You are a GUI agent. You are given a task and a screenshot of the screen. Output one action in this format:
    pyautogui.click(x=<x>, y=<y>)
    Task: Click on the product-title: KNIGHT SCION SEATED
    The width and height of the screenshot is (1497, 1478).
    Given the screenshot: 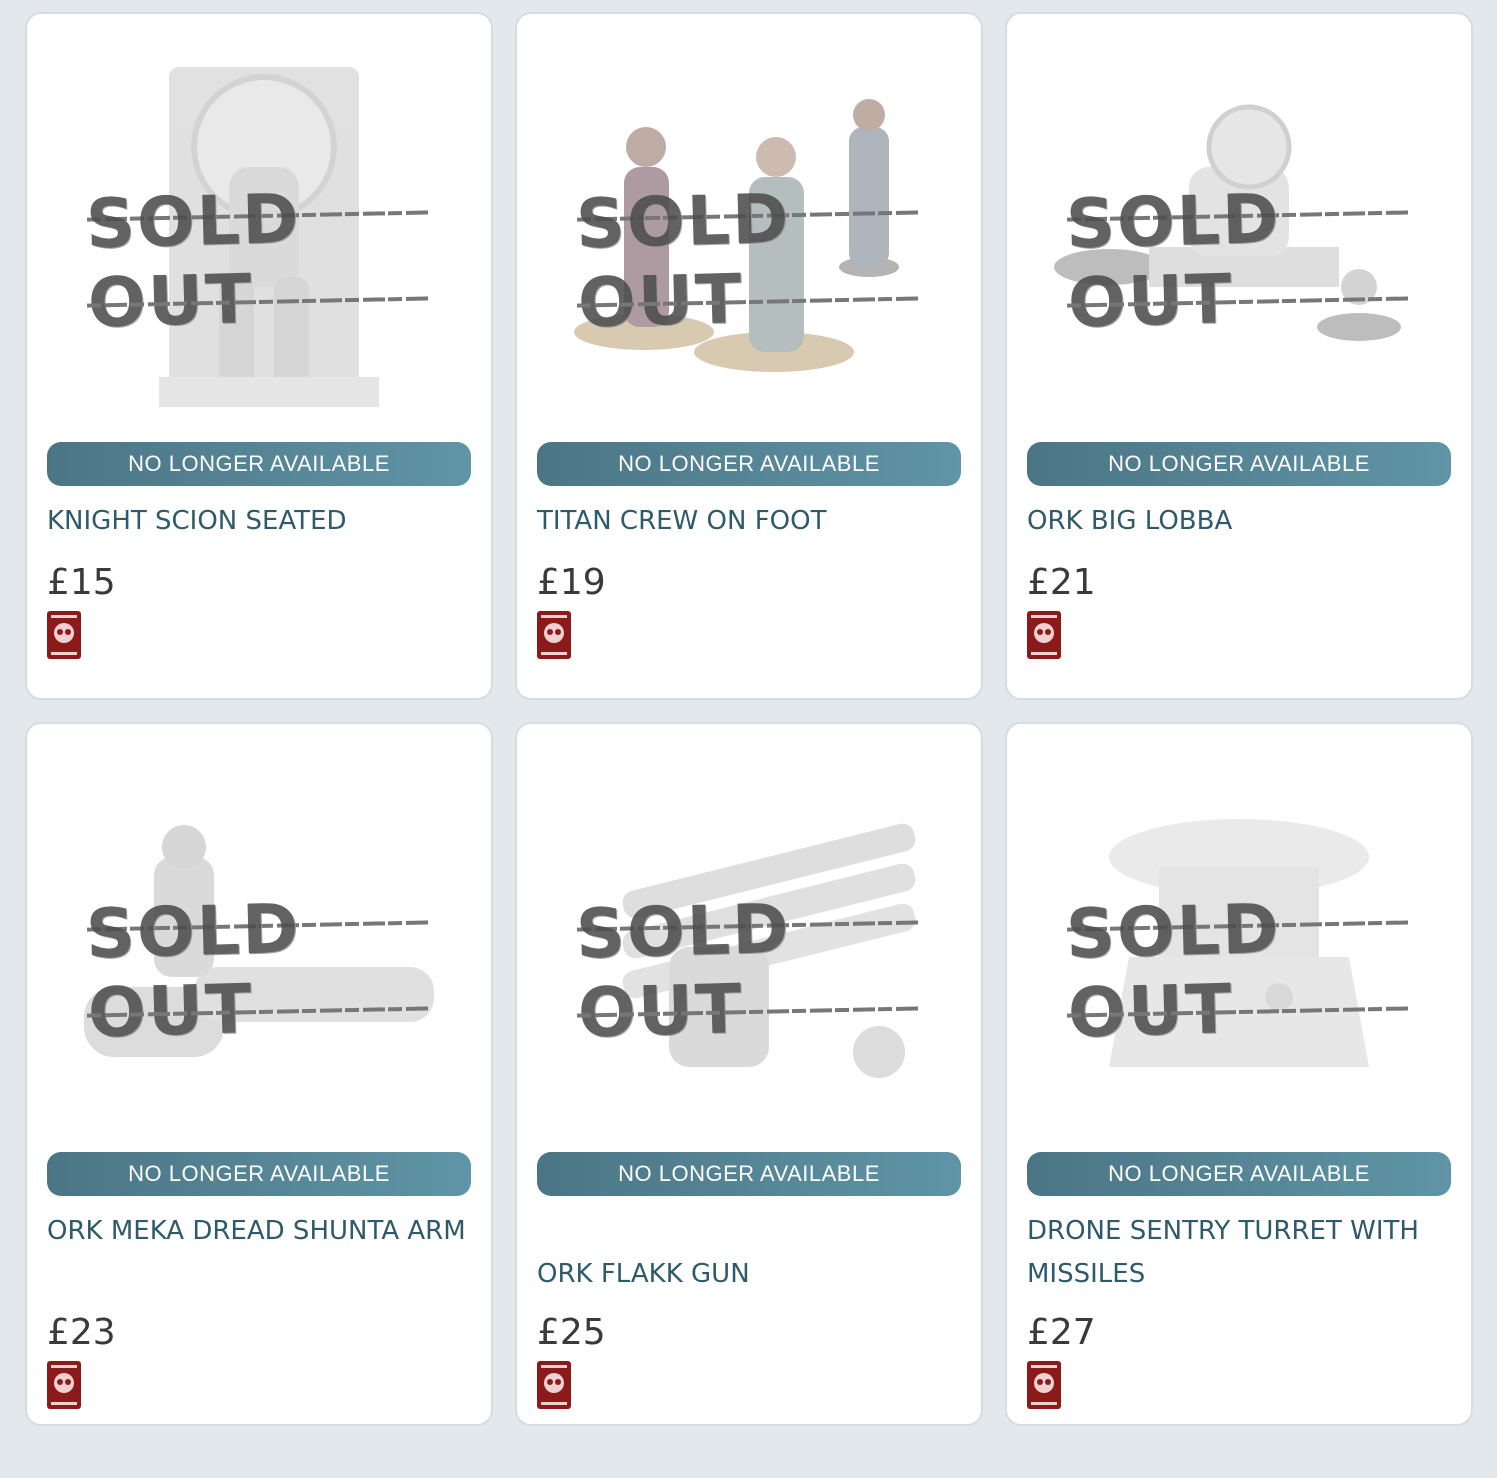 What is the action you would take?
    pyautogui.click(x=259, y=522)
    